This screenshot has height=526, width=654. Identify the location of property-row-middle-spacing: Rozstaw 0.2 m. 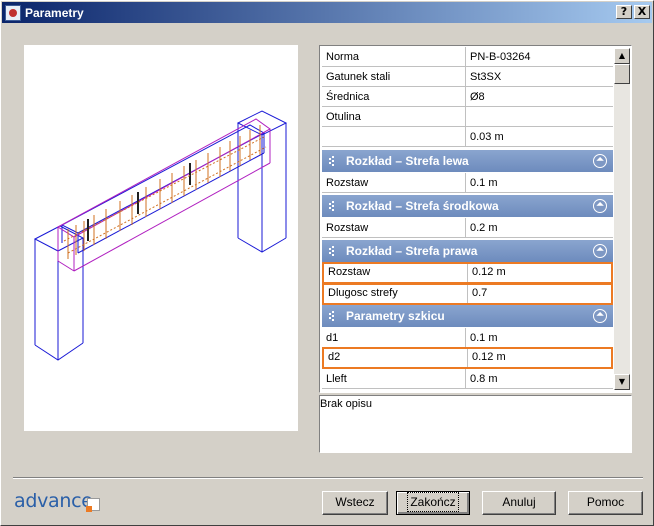
(467, 228).